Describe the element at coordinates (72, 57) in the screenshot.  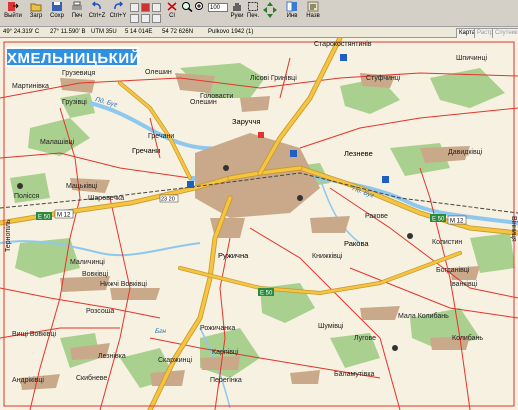
I see `map-title: ХМЕЛЬНИЦЬКИЙ` at that location.